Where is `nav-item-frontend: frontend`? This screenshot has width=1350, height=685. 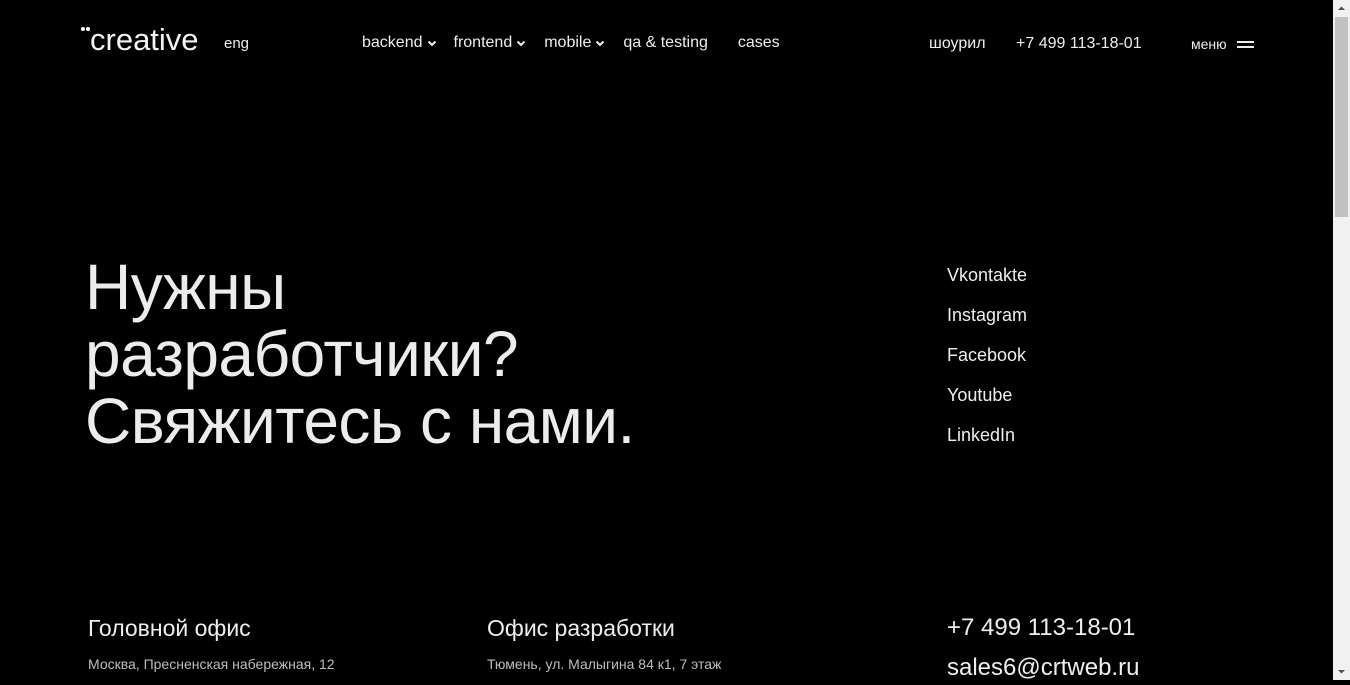 nav-item-frontend: frontend is located at coordinates (490, 43).